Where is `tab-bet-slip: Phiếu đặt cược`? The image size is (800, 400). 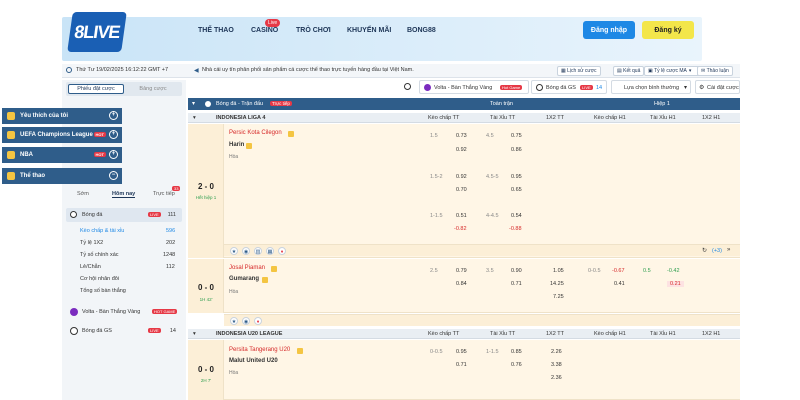
tab-bet-slip: Phiếu đặt cược is located at coordinates (96, 89).